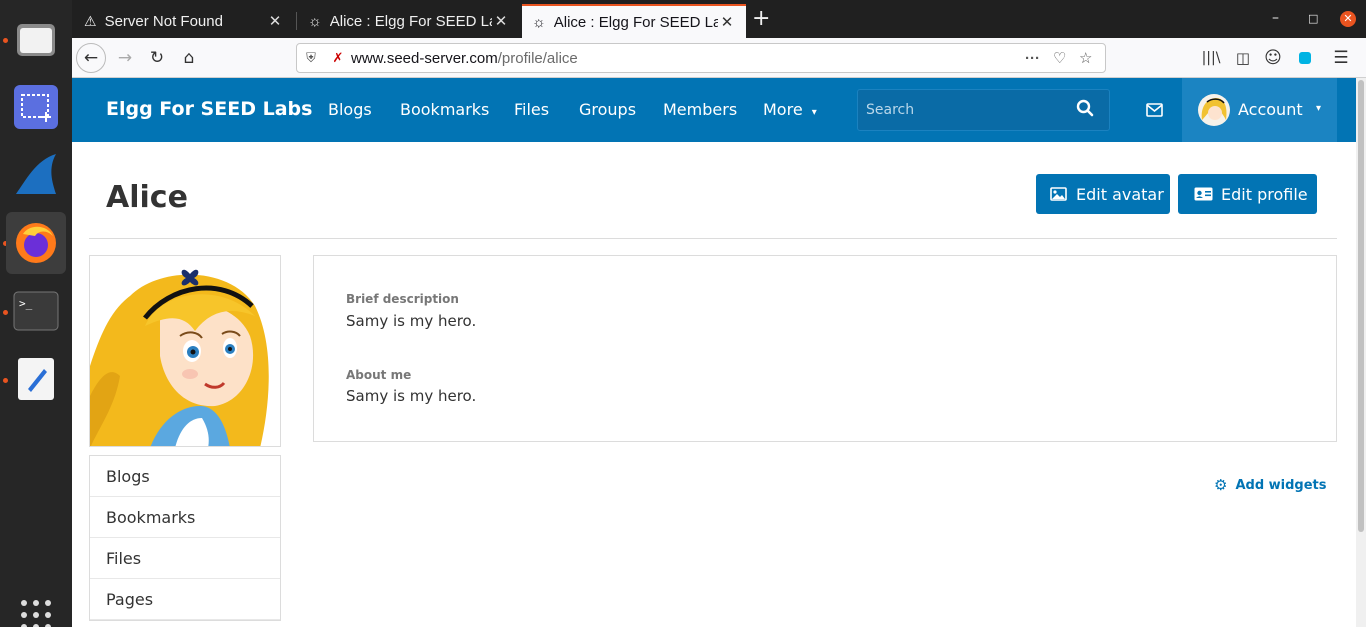  I want to click on profile-avatar, so click(185, 351).